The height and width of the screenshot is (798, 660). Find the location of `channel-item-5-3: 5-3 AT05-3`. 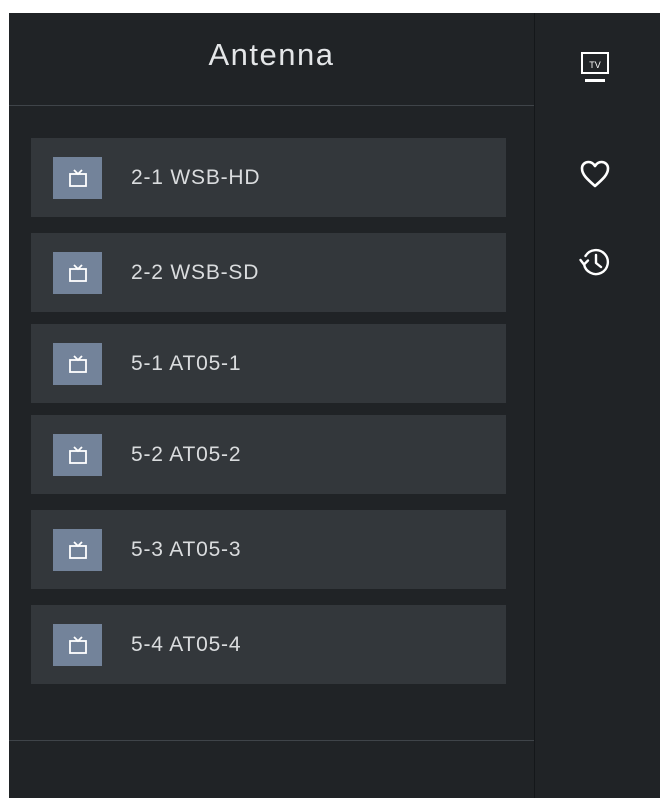

channel-item-5-3: 5-3 AT05-3 is located at coordinates (268, 549).